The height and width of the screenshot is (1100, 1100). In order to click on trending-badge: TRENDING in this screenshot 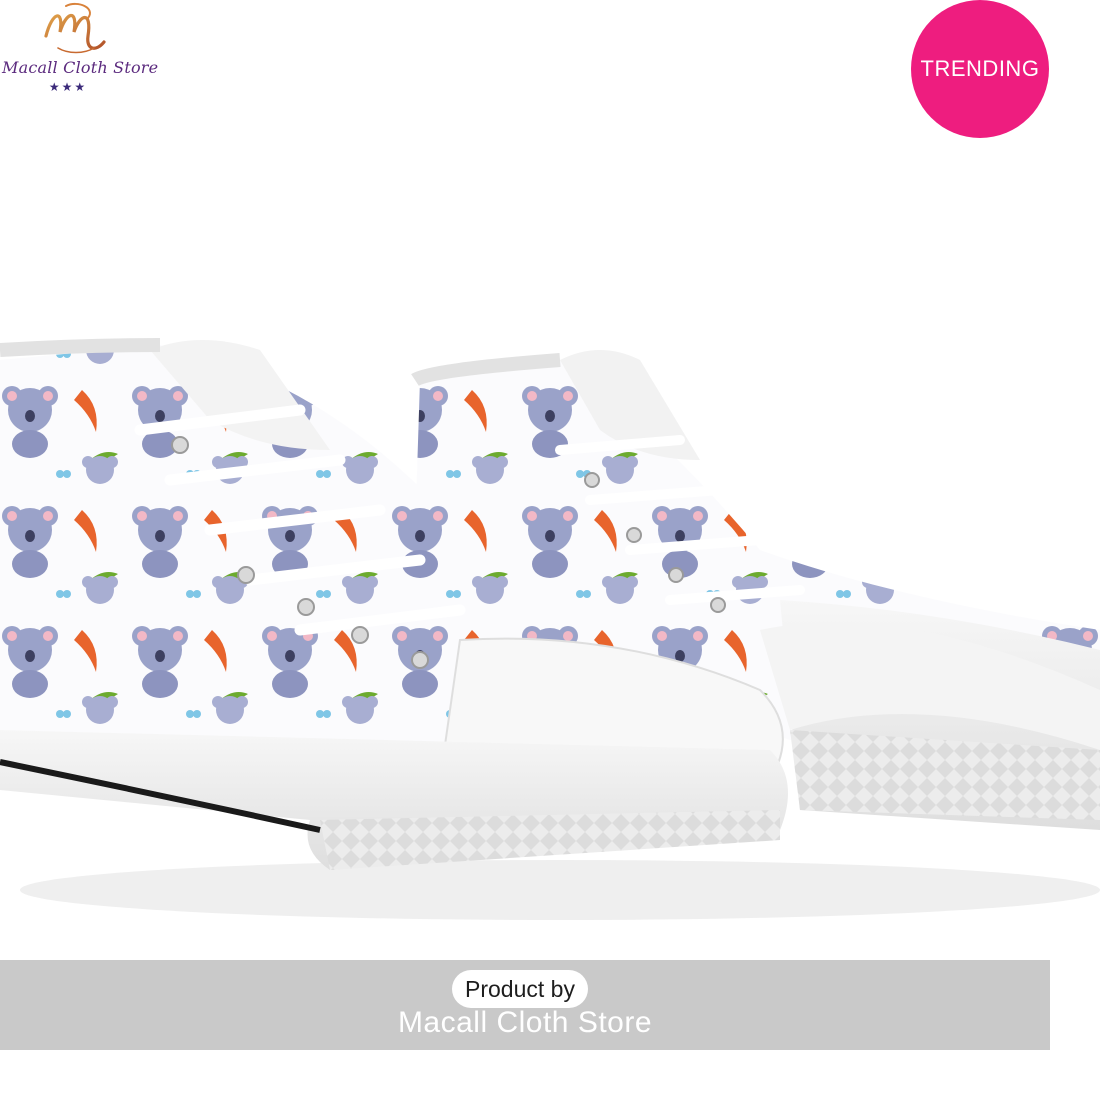, I will do `click(980, 69)`.